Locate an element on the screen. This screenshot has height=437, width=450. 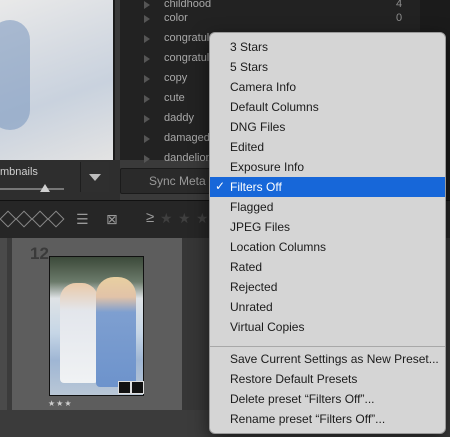
menu-item-flagged: Flagged is located at coordinates (327, 207).